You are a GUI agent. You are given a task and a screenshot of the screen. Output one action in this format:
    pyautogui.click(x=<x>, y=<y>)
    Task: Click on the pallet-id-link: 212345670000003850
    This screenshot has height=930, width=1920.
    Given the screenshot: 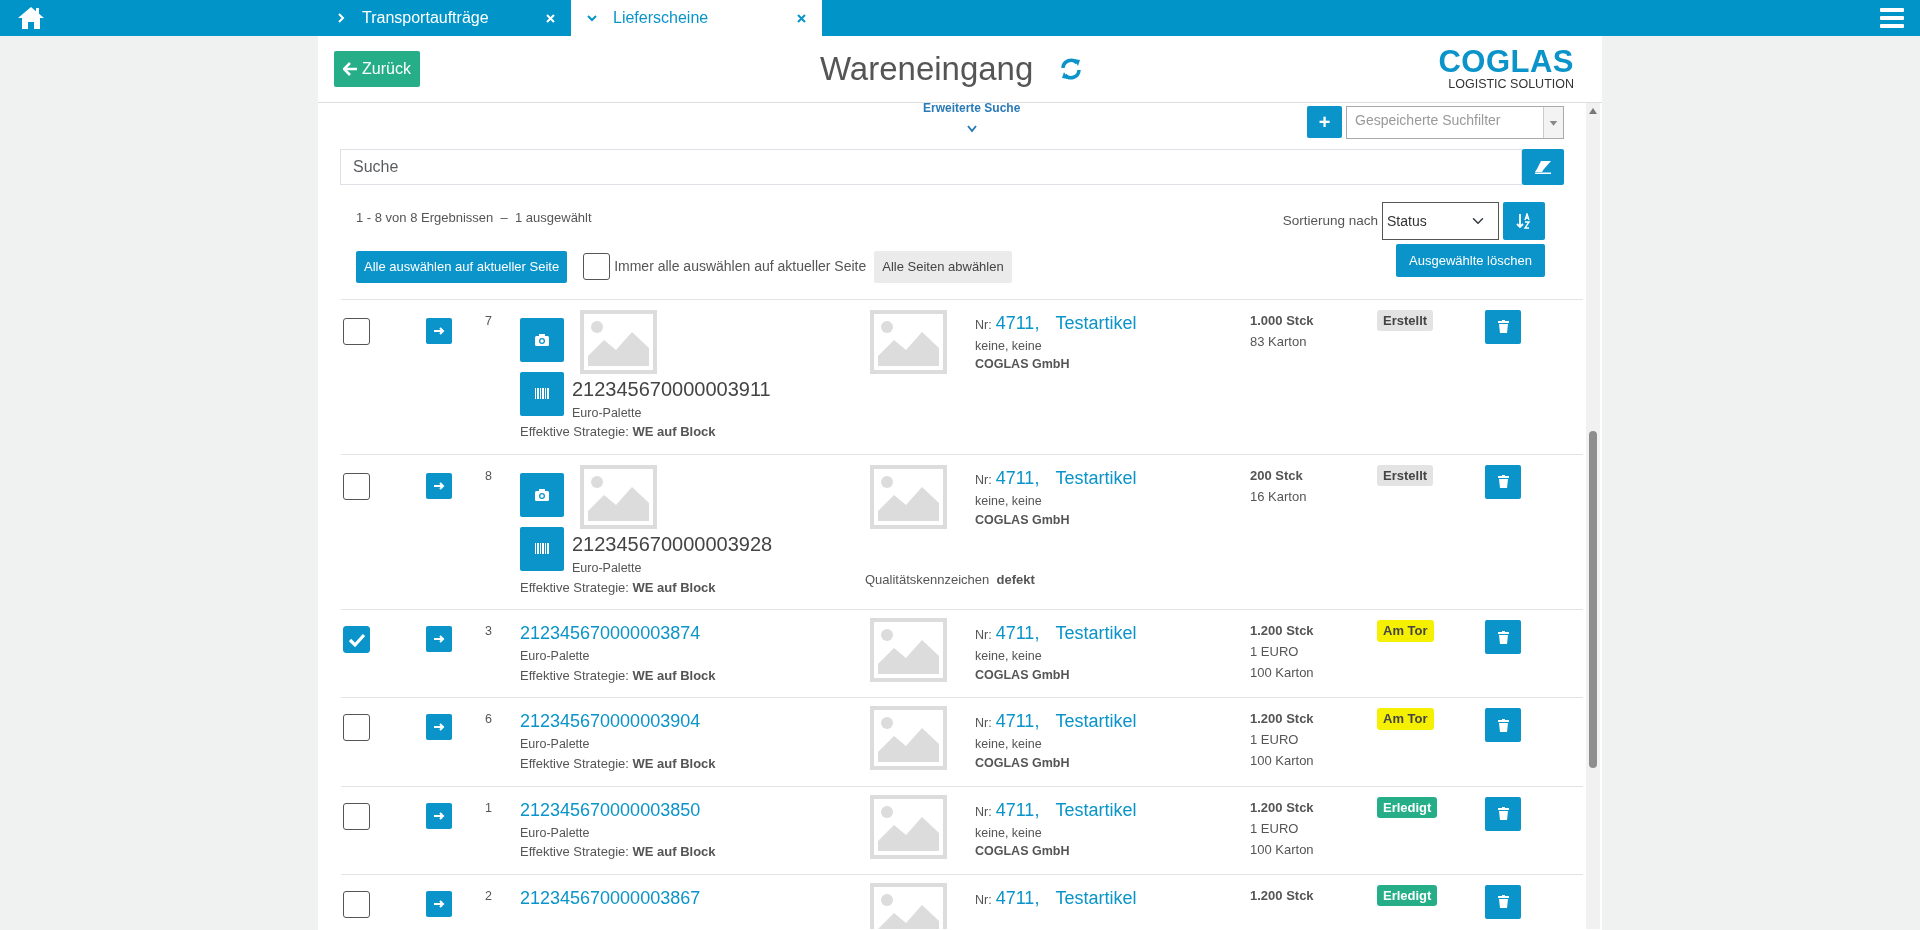 What is the action you would take?
    pyautogui.click(x=695, y=810)
    